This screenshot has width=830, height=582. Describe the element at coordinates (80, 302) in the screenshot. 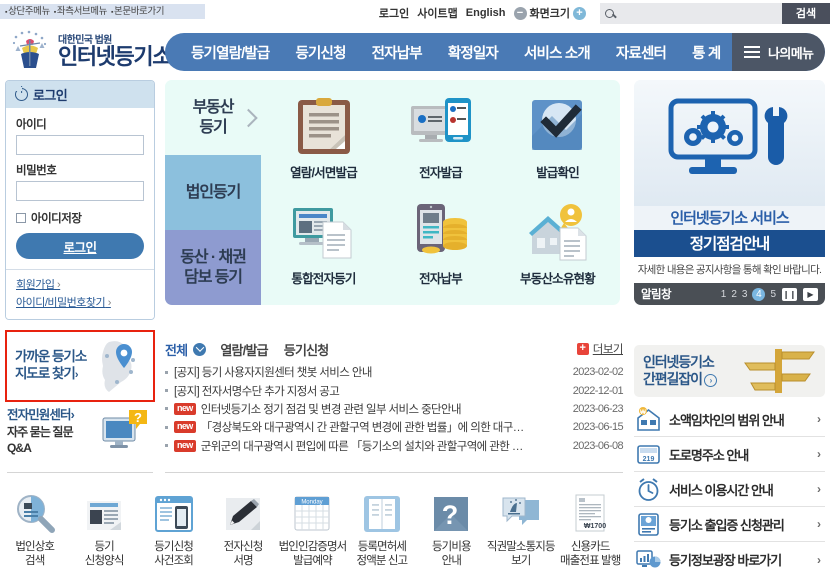

I see `find-id-password-link: 아이디/비밀번호찾기` at that location.